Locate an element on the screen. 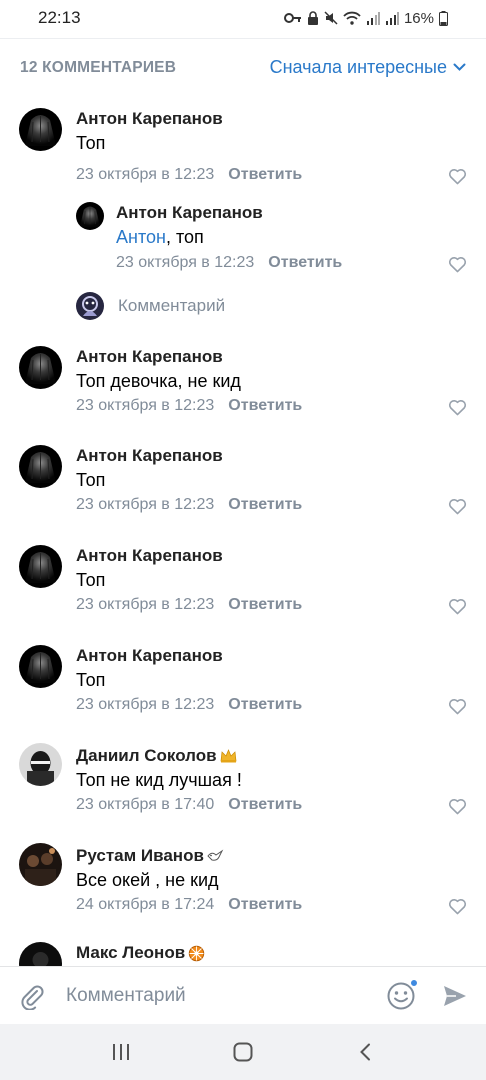 Image resolution: width=486 pixels, height=1080 pixels. comment-date: 24 октября в 17:24 is located at coordinates (145, 904).